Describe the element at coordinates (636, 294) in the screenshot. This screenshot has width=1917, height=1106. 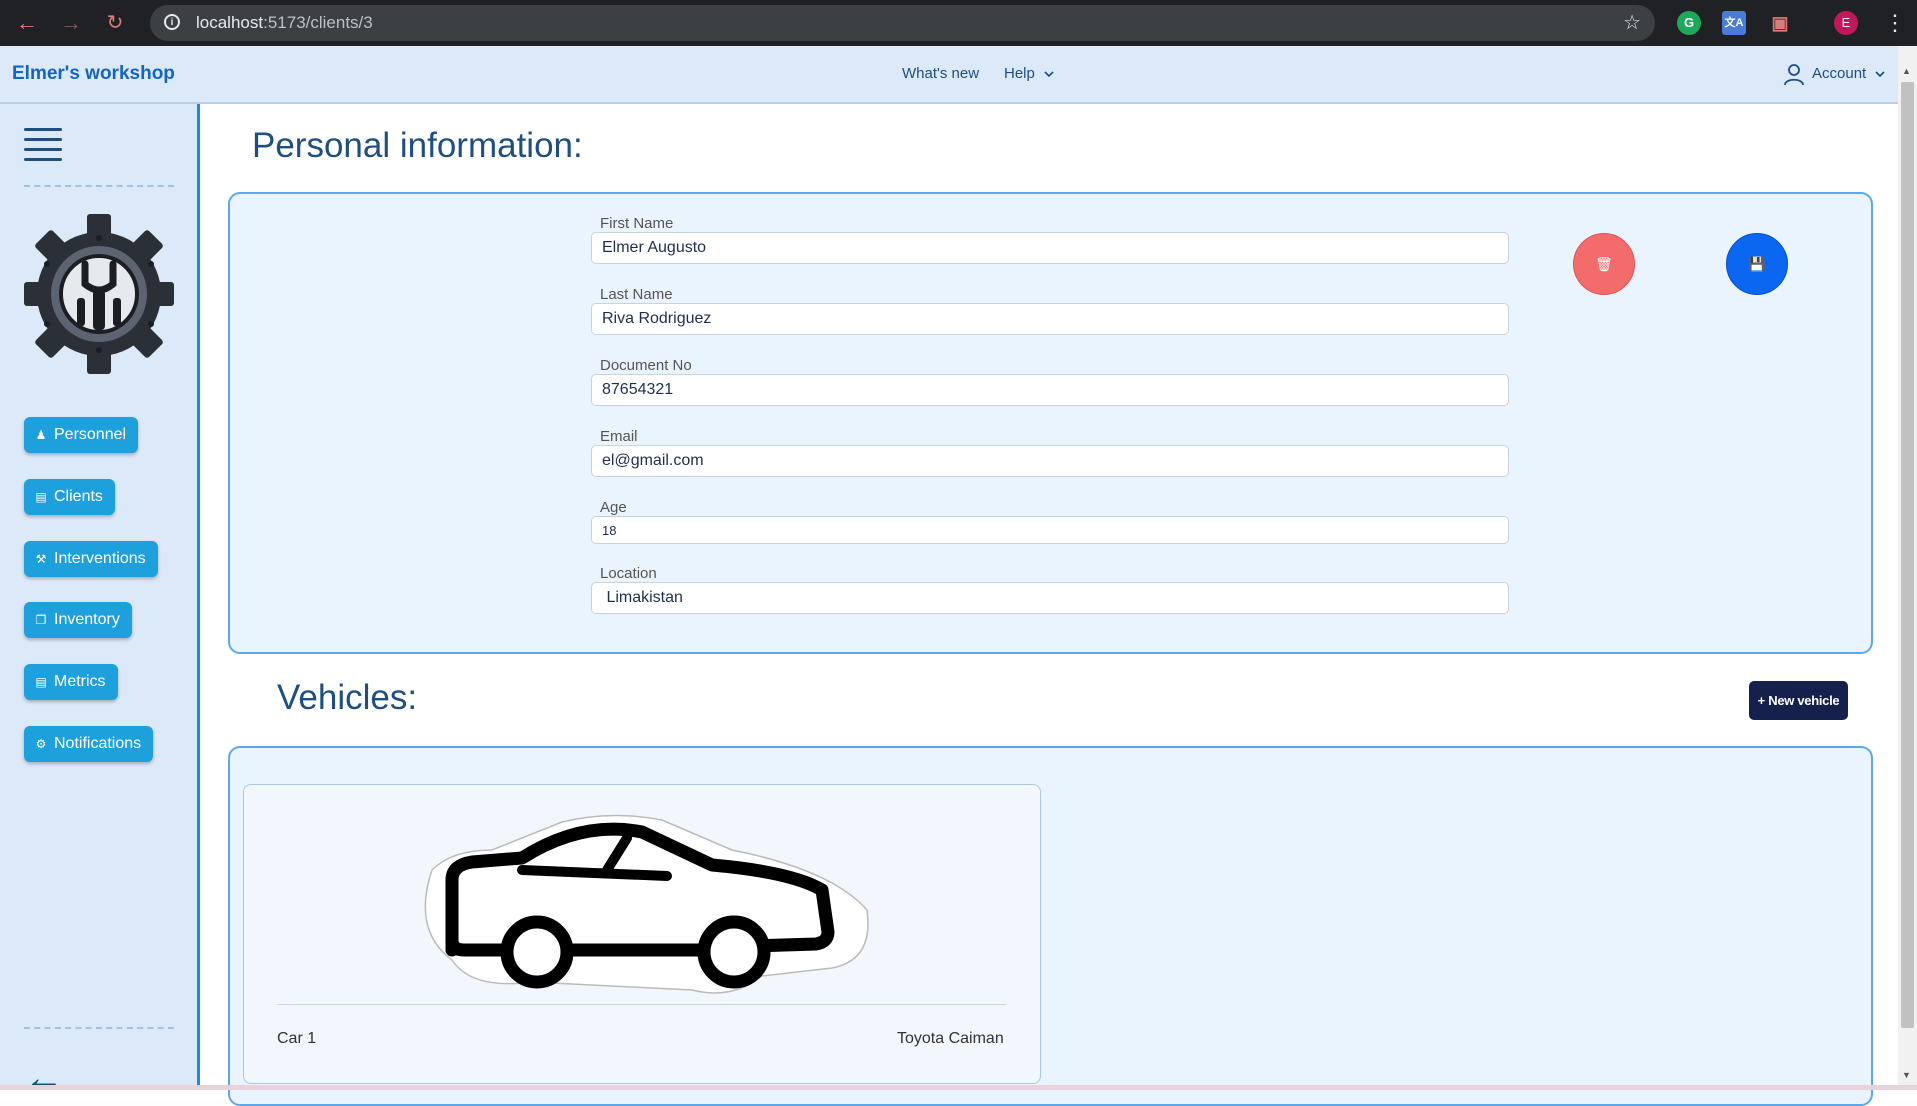
I see `last-name-label: Last Name` at that location.